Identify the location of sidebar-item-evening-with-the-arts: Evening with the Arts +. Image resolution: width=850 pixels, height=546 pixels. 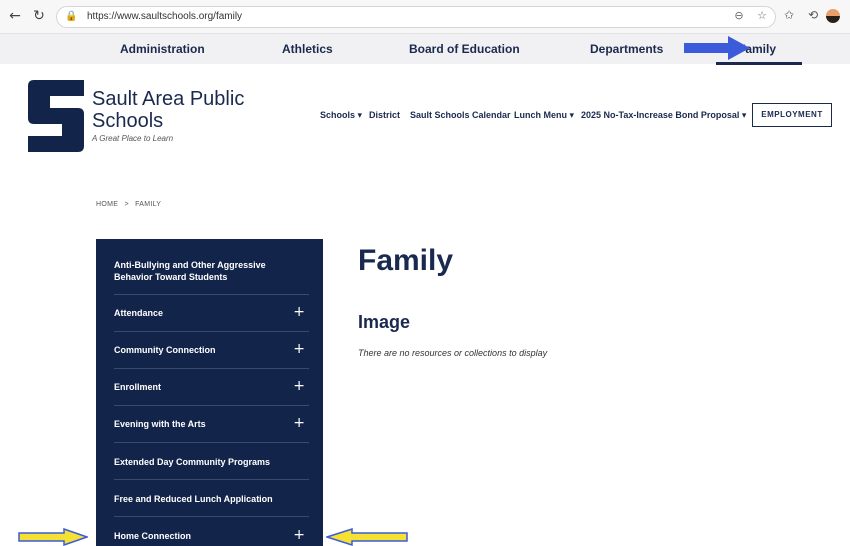
(209, 423).